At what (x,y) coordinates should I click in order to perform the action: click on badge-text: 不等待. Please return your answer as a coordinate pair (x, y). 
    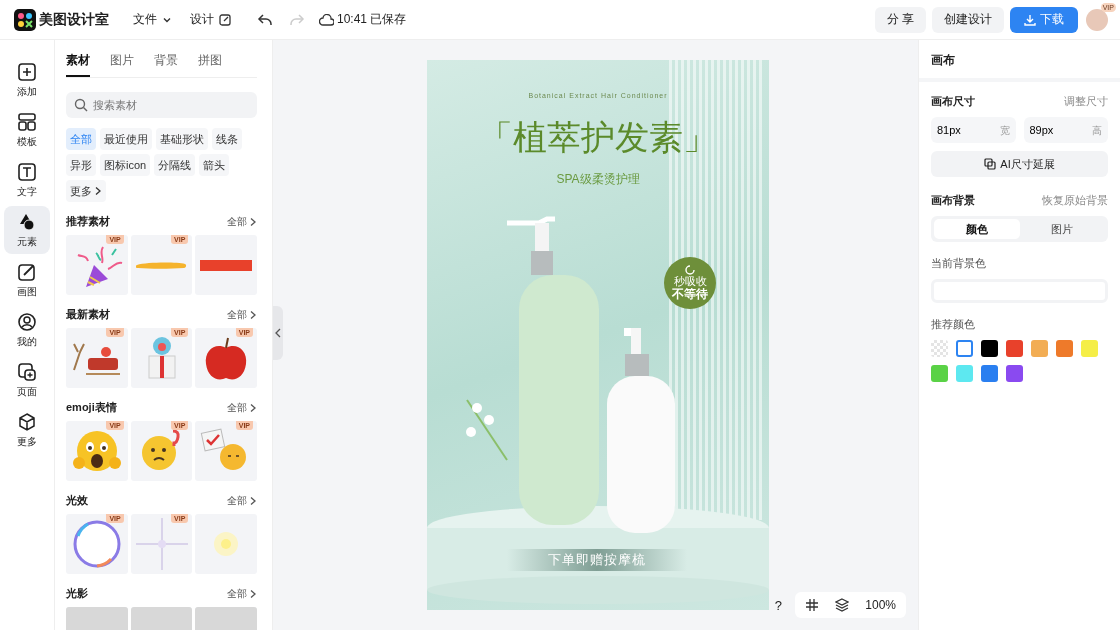
    Looking at the image, I should click on (690, 294).